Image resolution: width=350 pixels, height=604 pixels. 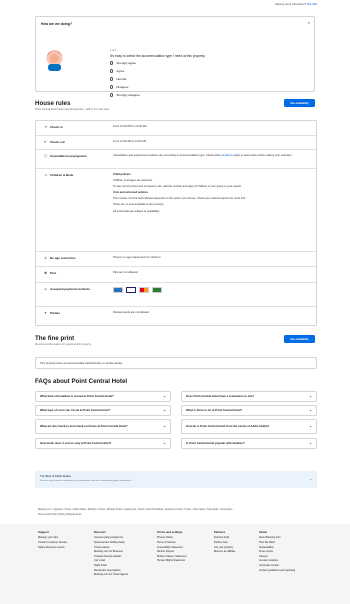 What do you see at coordinates (119, 87) in the screenshot?
I see `survey-option-disagree: Disagree` at bounding box center [119, 87].